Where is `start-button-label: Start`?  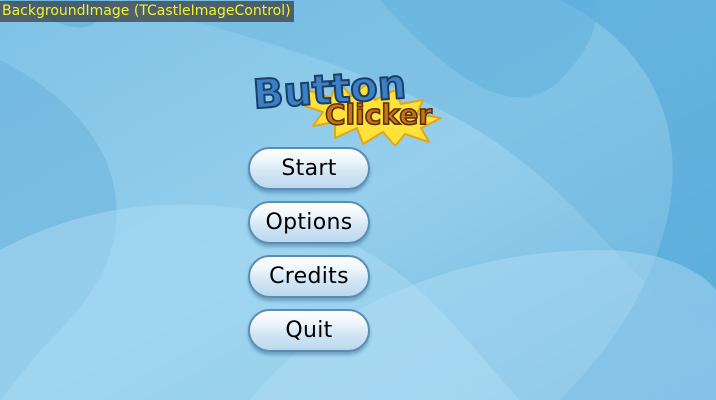
start-button-label: Start is located at coordinates (309, 168).